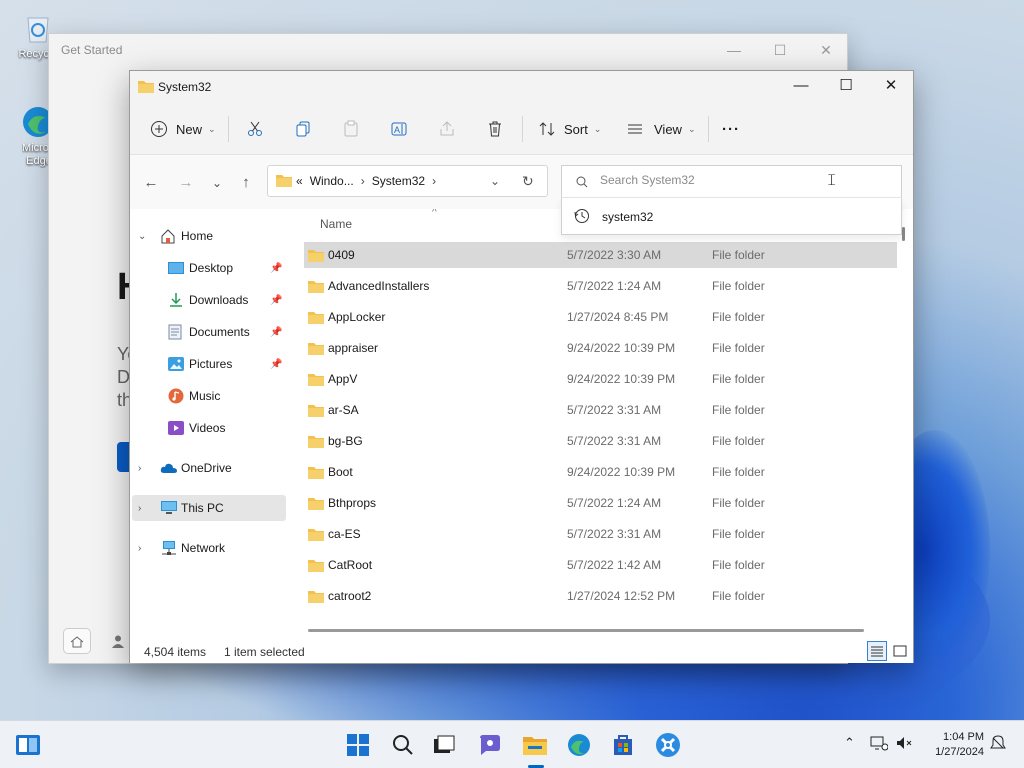 The image size is (1024, 768). What do you see at coordinates (877, 651) in the screenshot?
I see `details-view-button` at bounding box center [877, 651].